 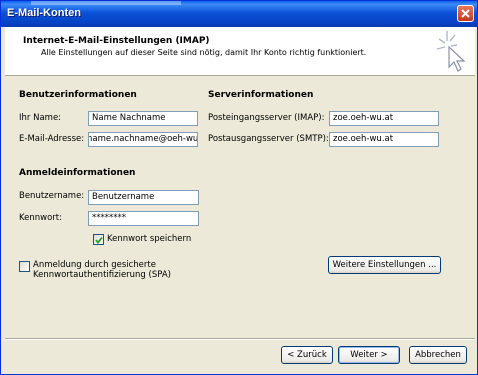 I want to click on spa-label-line1: Anmeldung durch gesicherte, so click(x=94, y=265).